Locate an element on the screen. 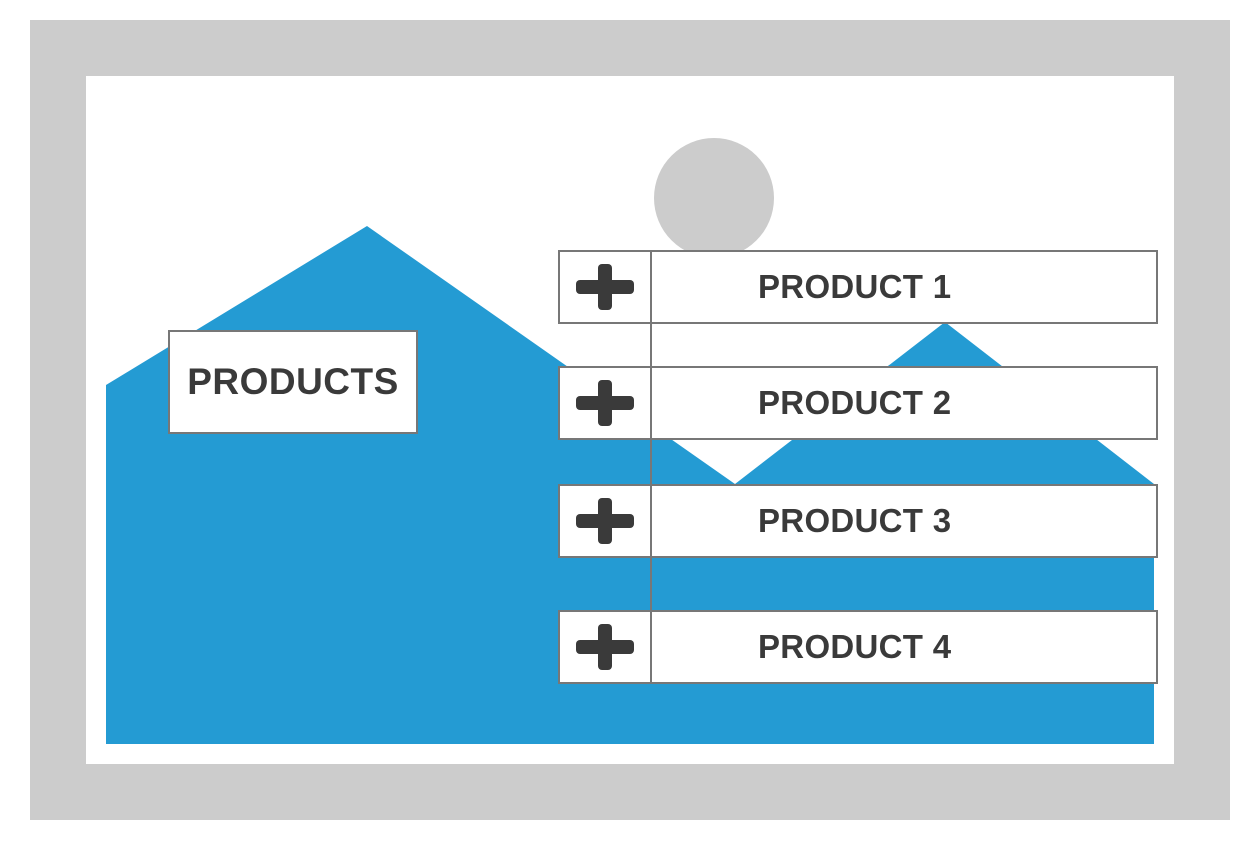  product-row-4: PRODUCT 4 is located at coordinates (858, 647).